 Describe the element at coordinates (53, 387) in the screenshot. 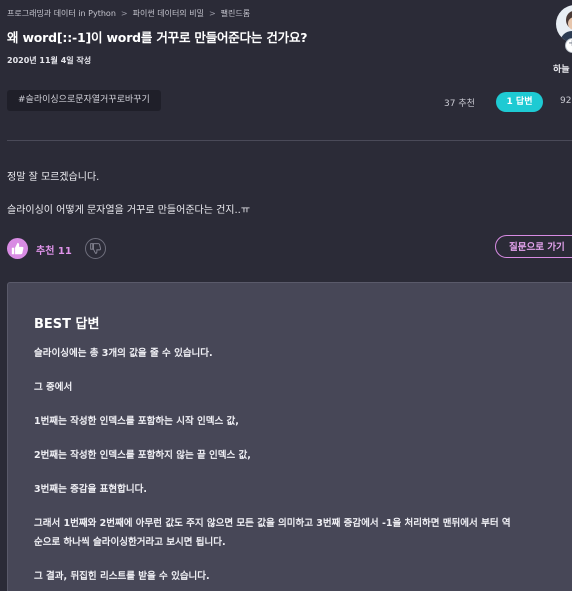

I see `answer-line: 그 중에서` at that location.